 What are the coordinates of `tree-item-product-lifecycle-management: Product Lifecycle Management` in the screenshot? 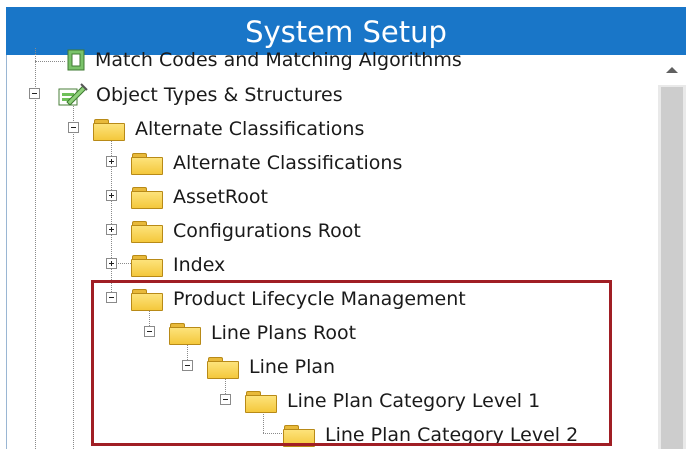 It's located at (298, 299).